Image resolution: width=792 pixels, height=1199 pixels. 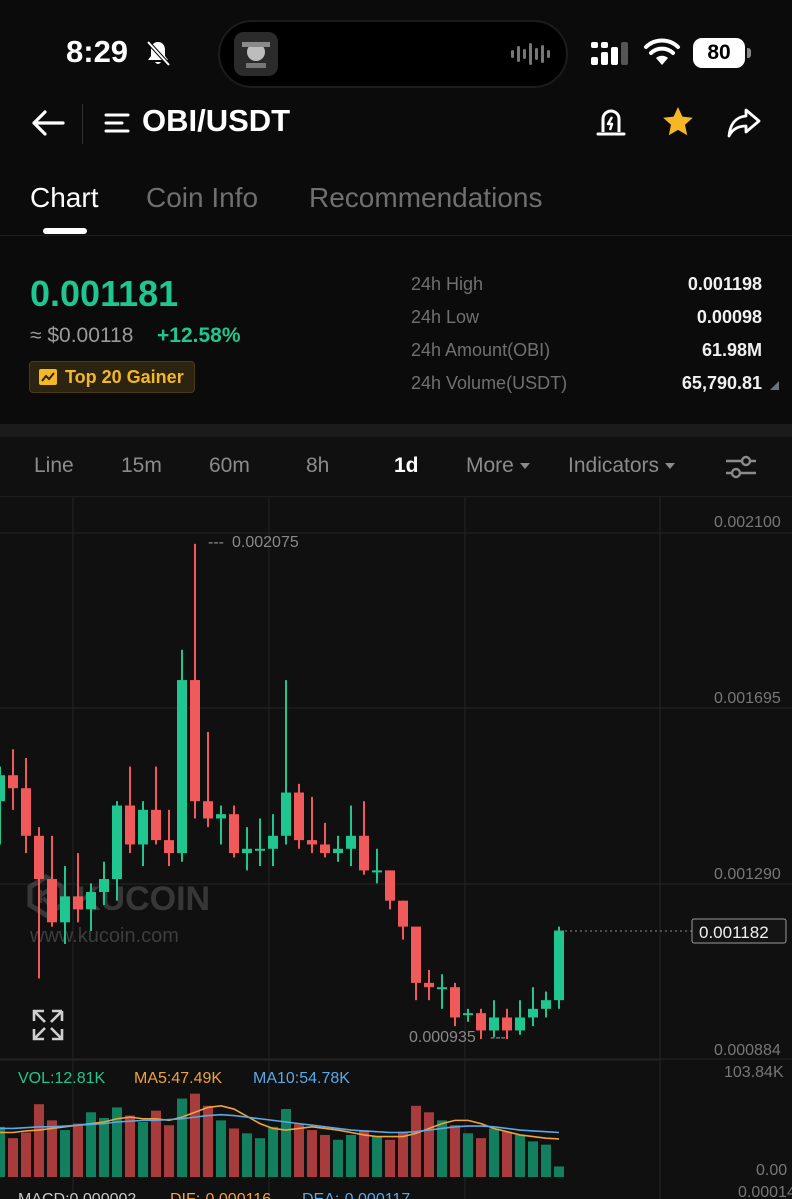 What do you see at coordinates (48, 1025) in the screenshot?
I see `fullscreen-icon` at bounding box center [48, 1025].